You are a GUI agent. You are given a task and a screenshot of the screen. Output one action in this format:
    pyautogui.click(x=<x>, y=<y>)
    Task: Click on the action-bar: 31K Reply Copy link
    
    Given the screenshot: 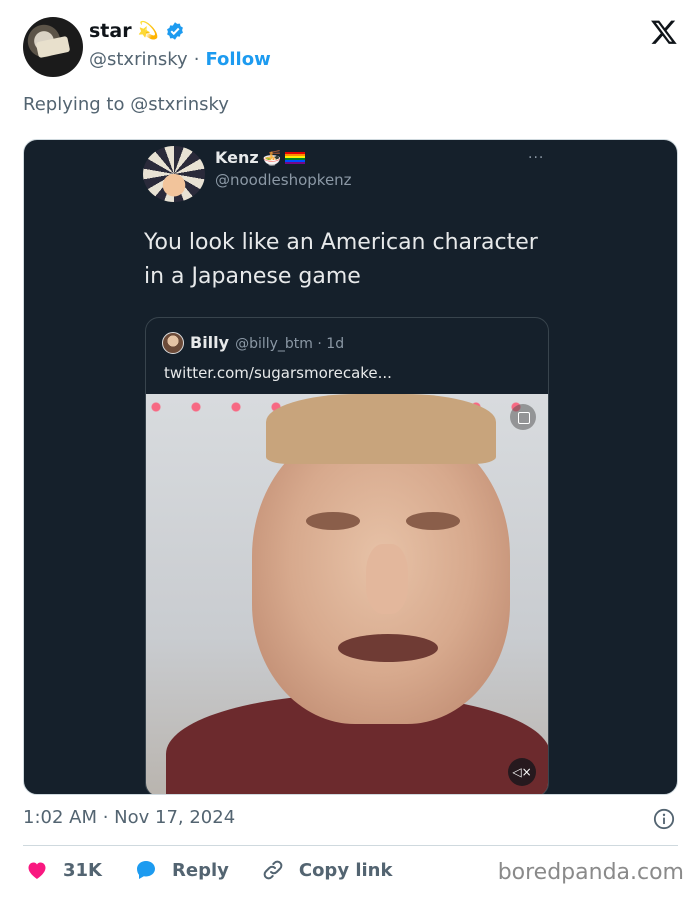 What is the action you would take?
    pyautogui.click(x=208, y=870)
    